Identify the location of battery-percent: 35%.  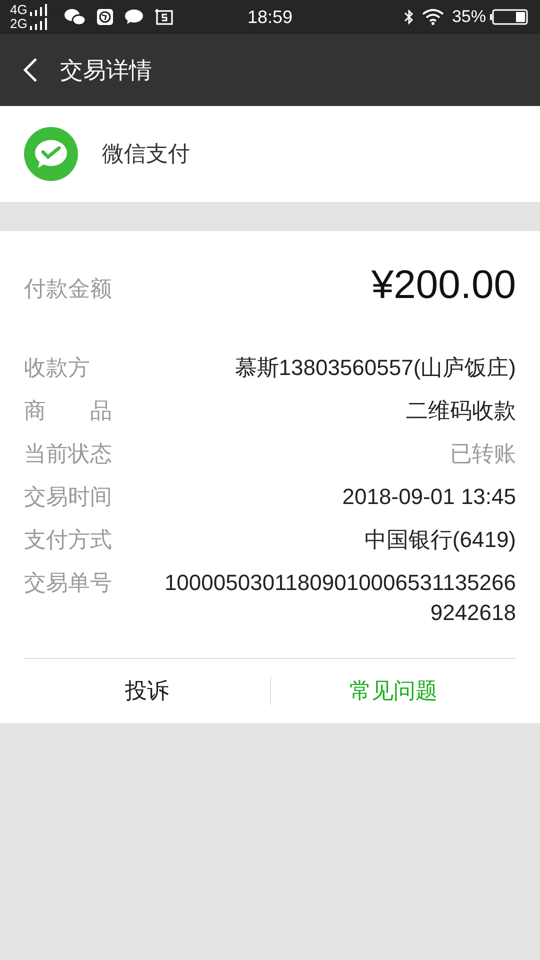
(469, 17).